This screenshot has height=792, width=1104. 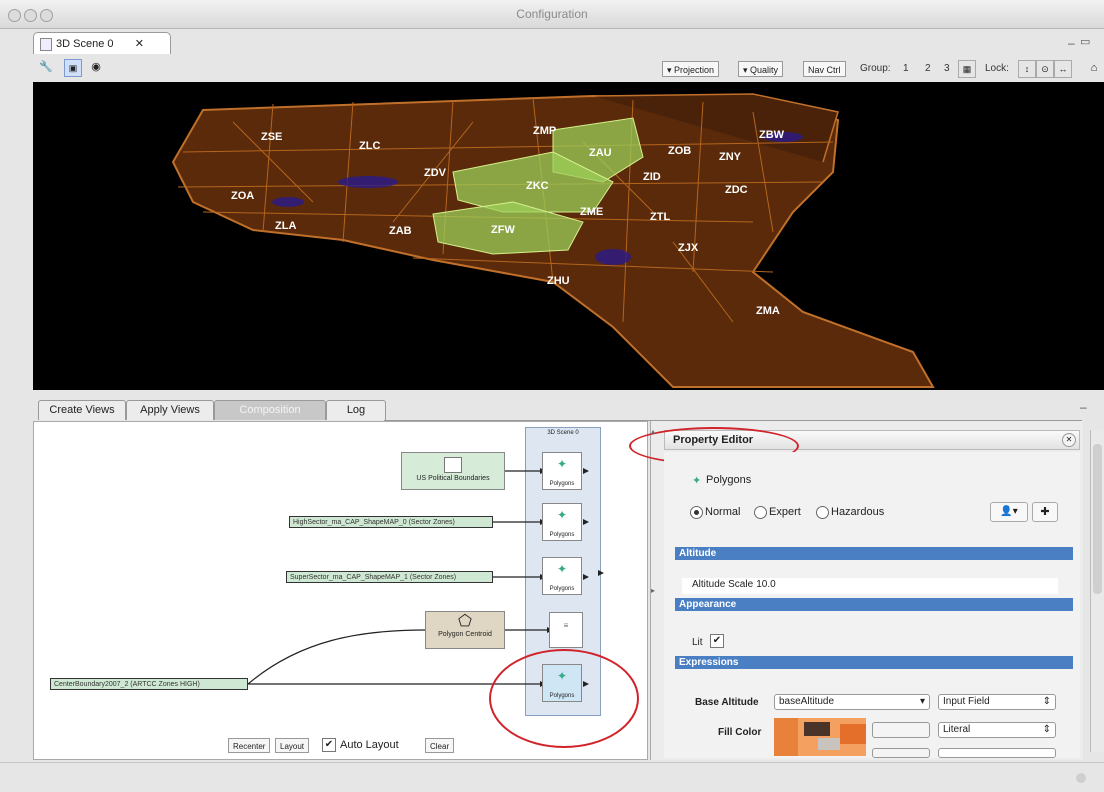 I want to click on splitter-handle-top: ▴, so click(x=653, y=431).